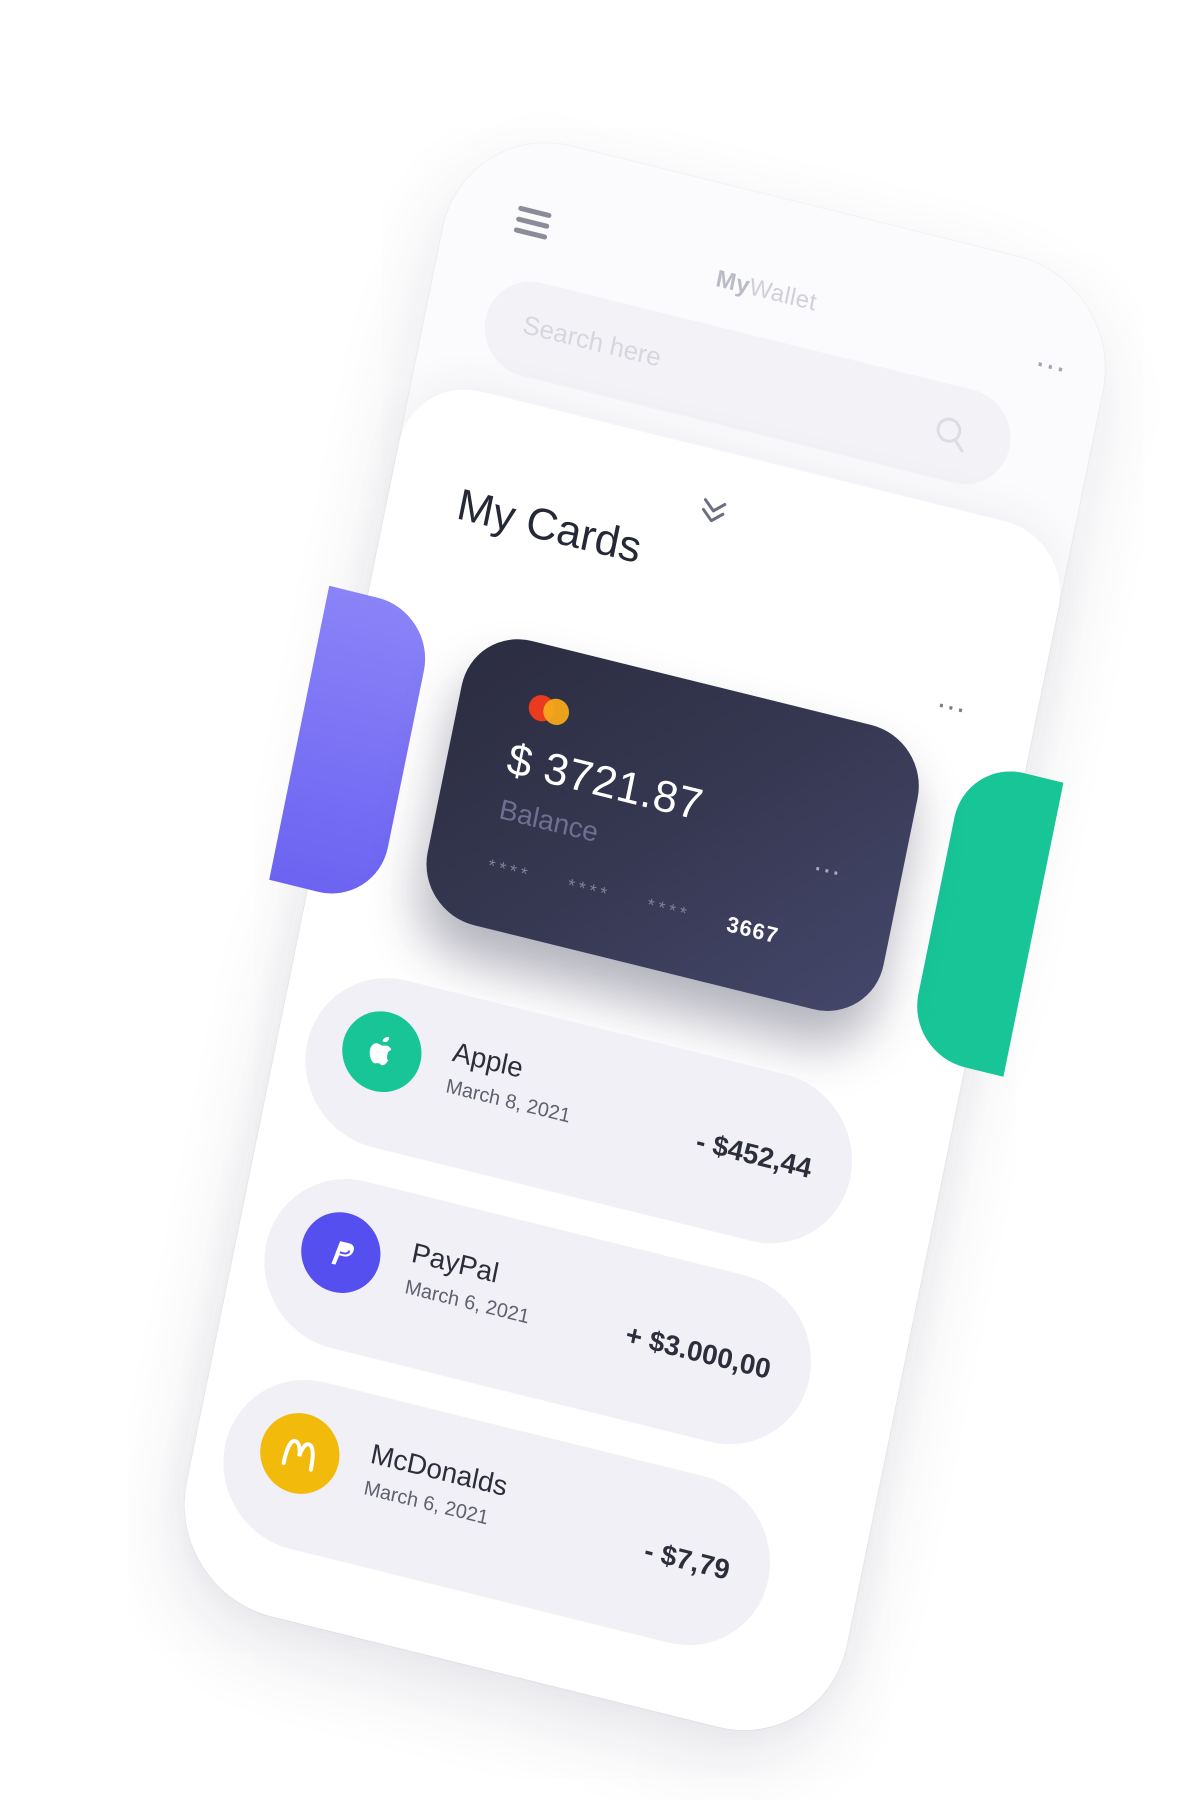 This screenshot has width=1200, height=1800. What do you see at coordinates (341, 1252) in the screenshot?
I see `paypal-icon` at bounding box center [341, 1252].